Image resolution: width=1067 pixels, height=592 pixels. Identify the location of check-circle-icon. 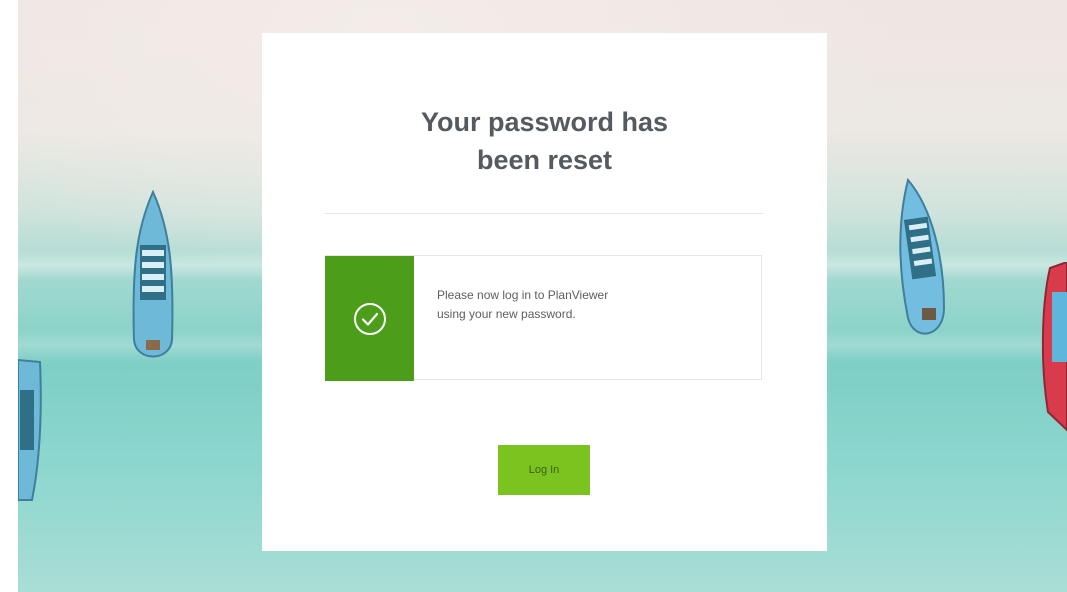
(369, 318).